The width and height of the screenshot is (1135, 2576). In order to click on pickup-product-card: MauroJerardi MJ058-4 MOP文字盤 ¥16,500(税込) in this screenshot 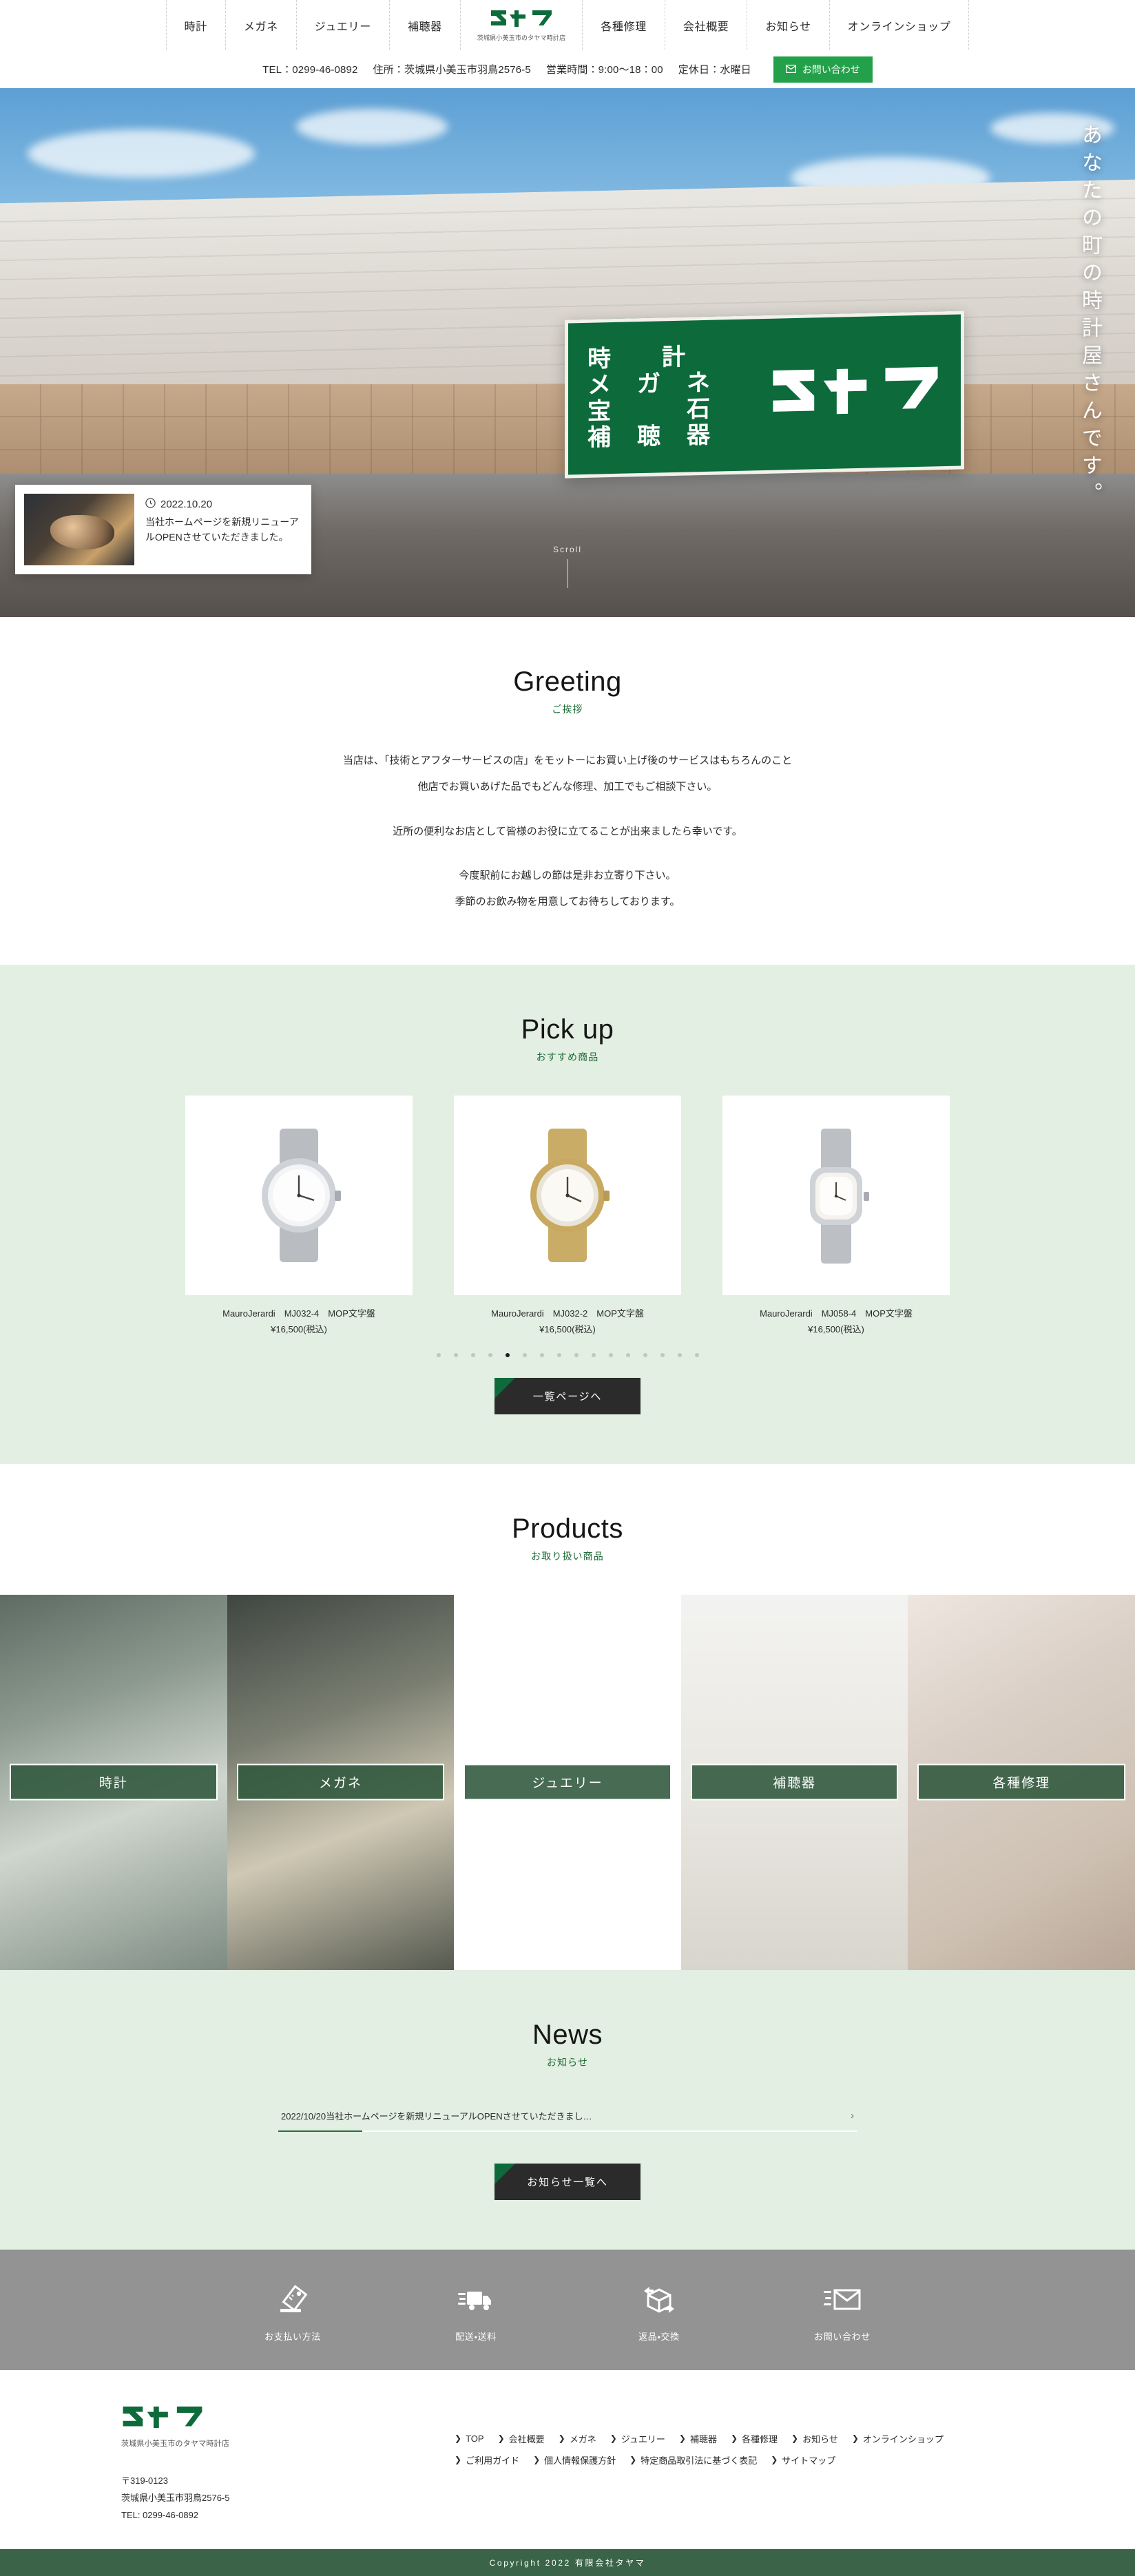, I will do `click(836, 1217)`.